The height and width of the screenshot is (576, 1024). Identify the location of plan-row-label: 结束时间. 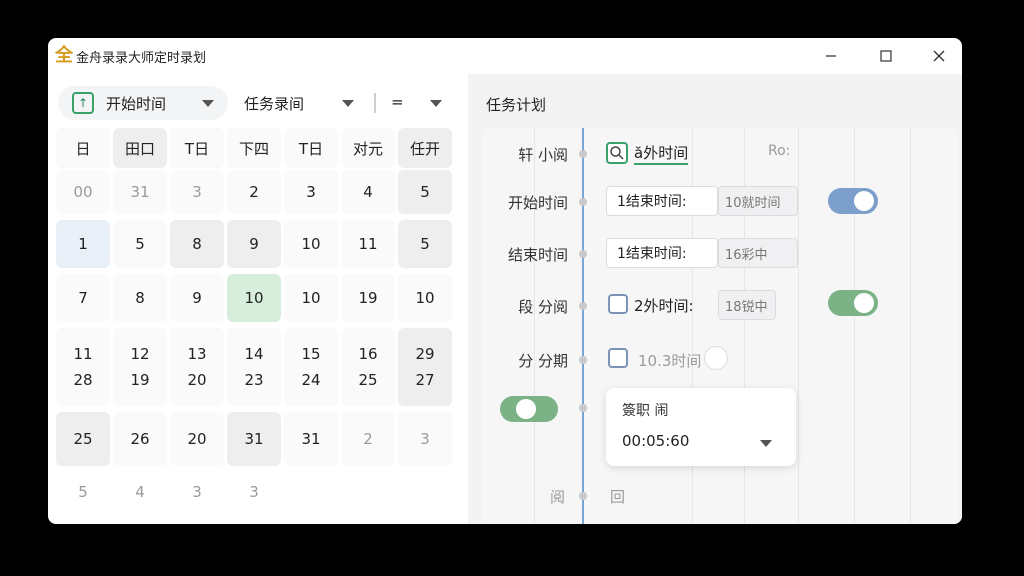
(537, 255).